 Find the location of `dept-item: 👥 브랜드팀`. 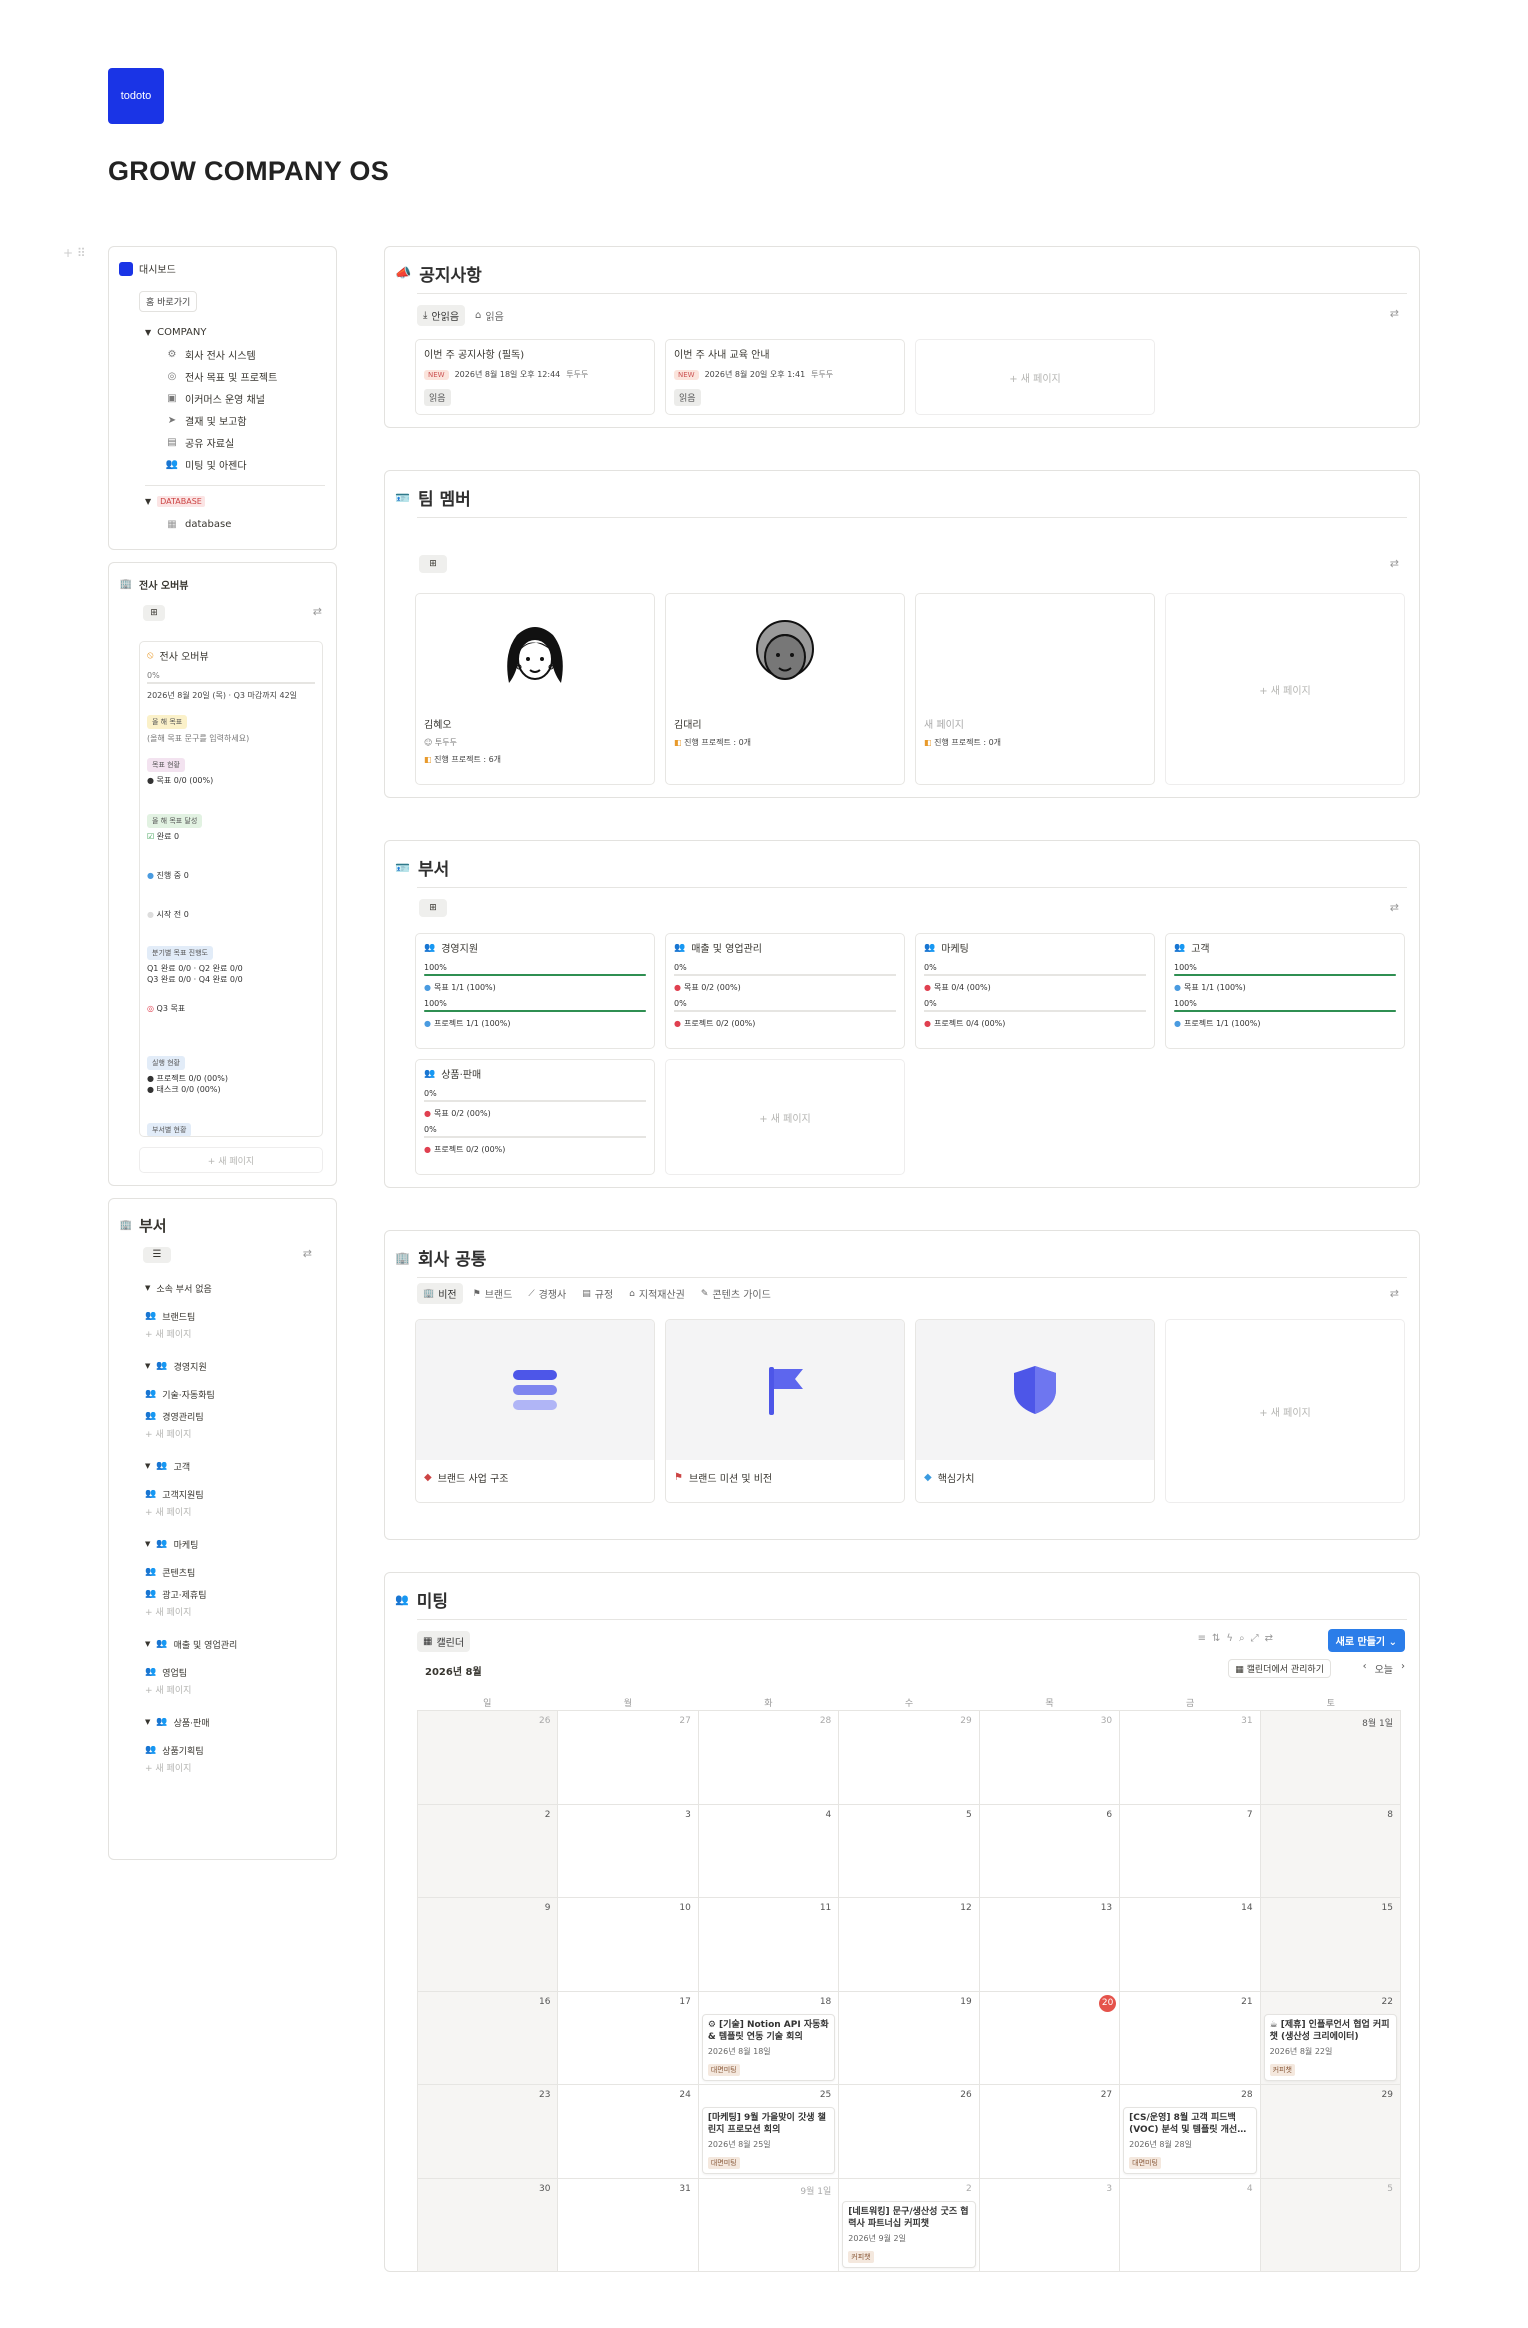

dept-item: 👥 브랜드팀 is located at coordinates (235, 1316).